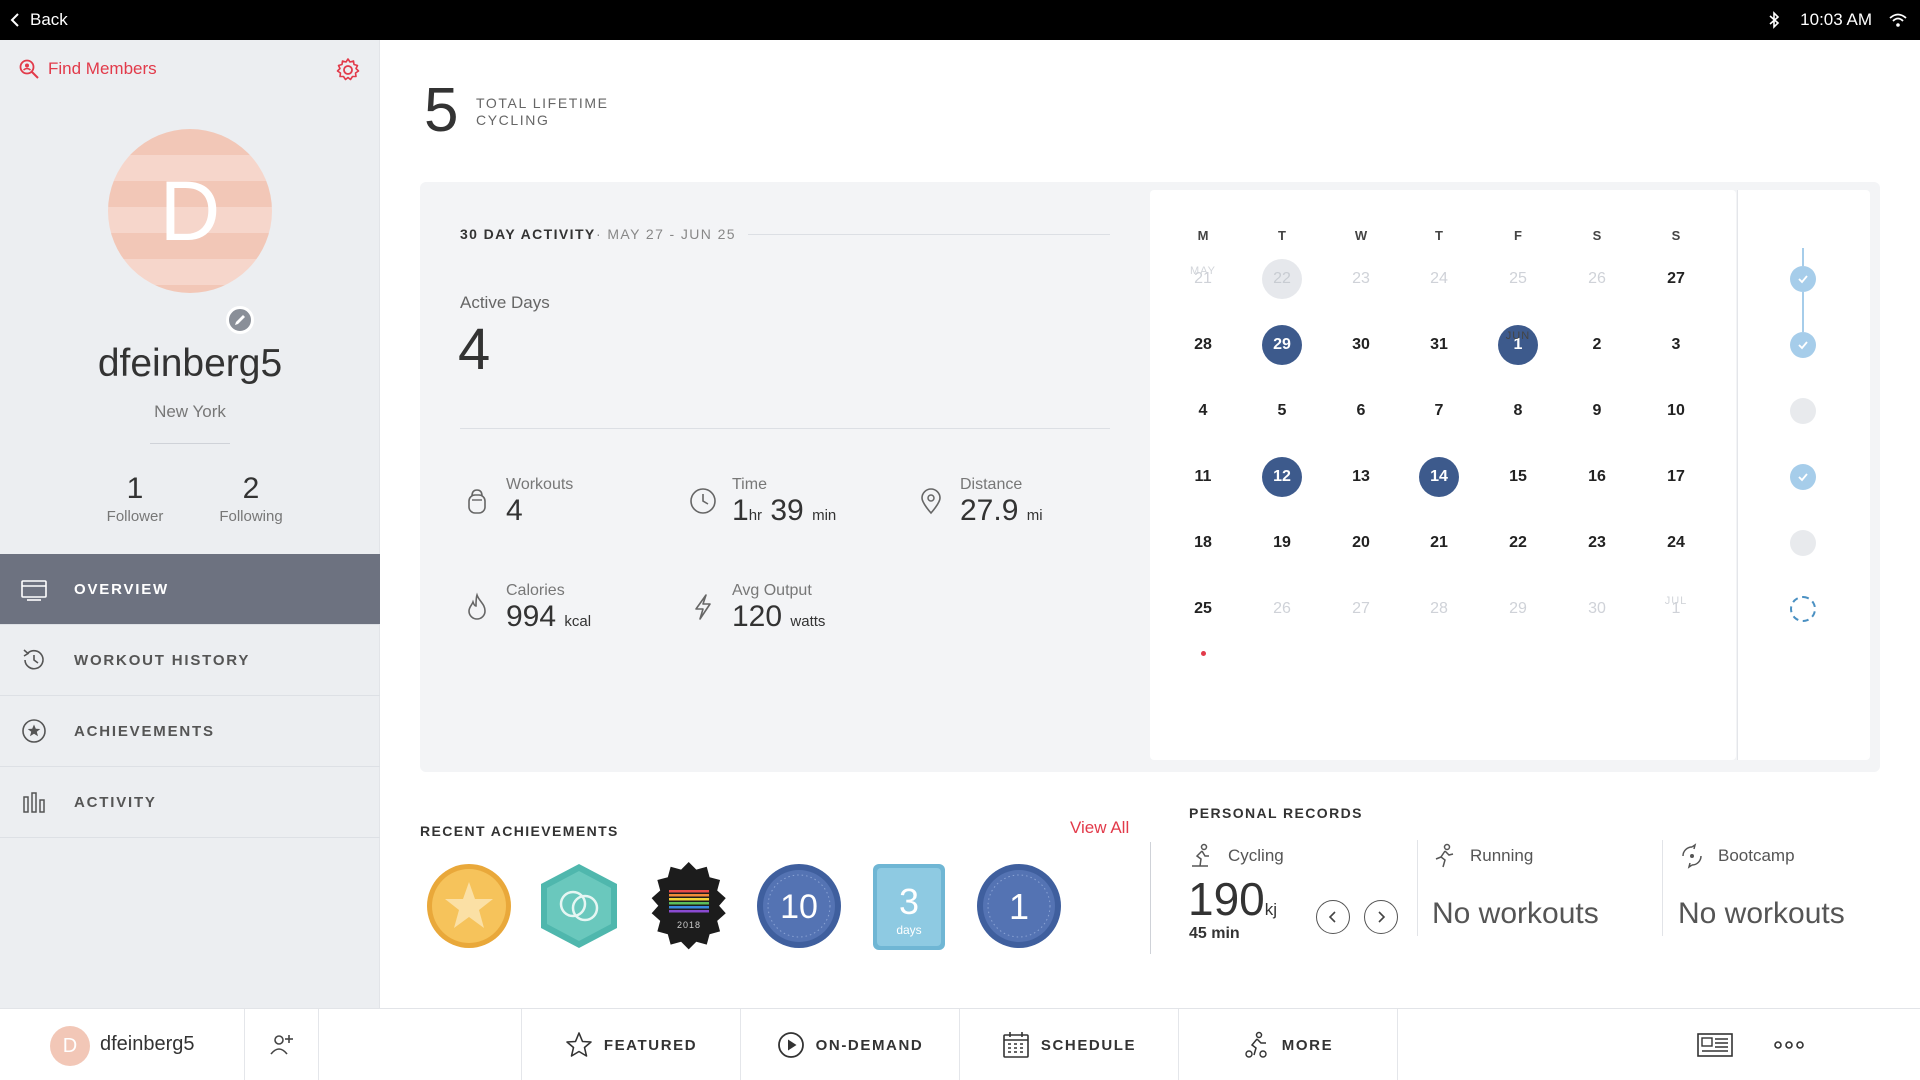 The height and width of the screenshot is (1080, 1920). Describe the element at coordinates (1361, 411) in the screenshot. I see `calendar-day: 6` at that location.